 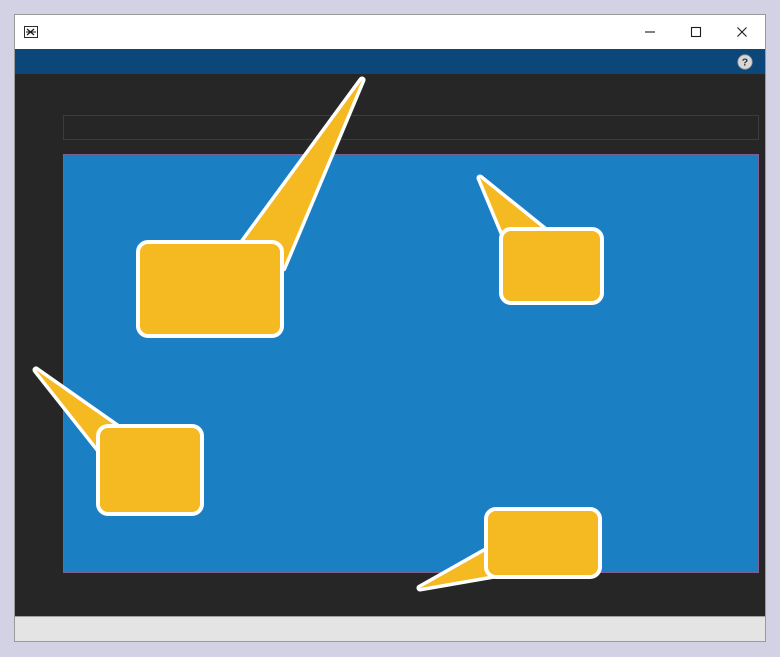 I want to click on doppler-output-callout, so click(x=543, y=543).